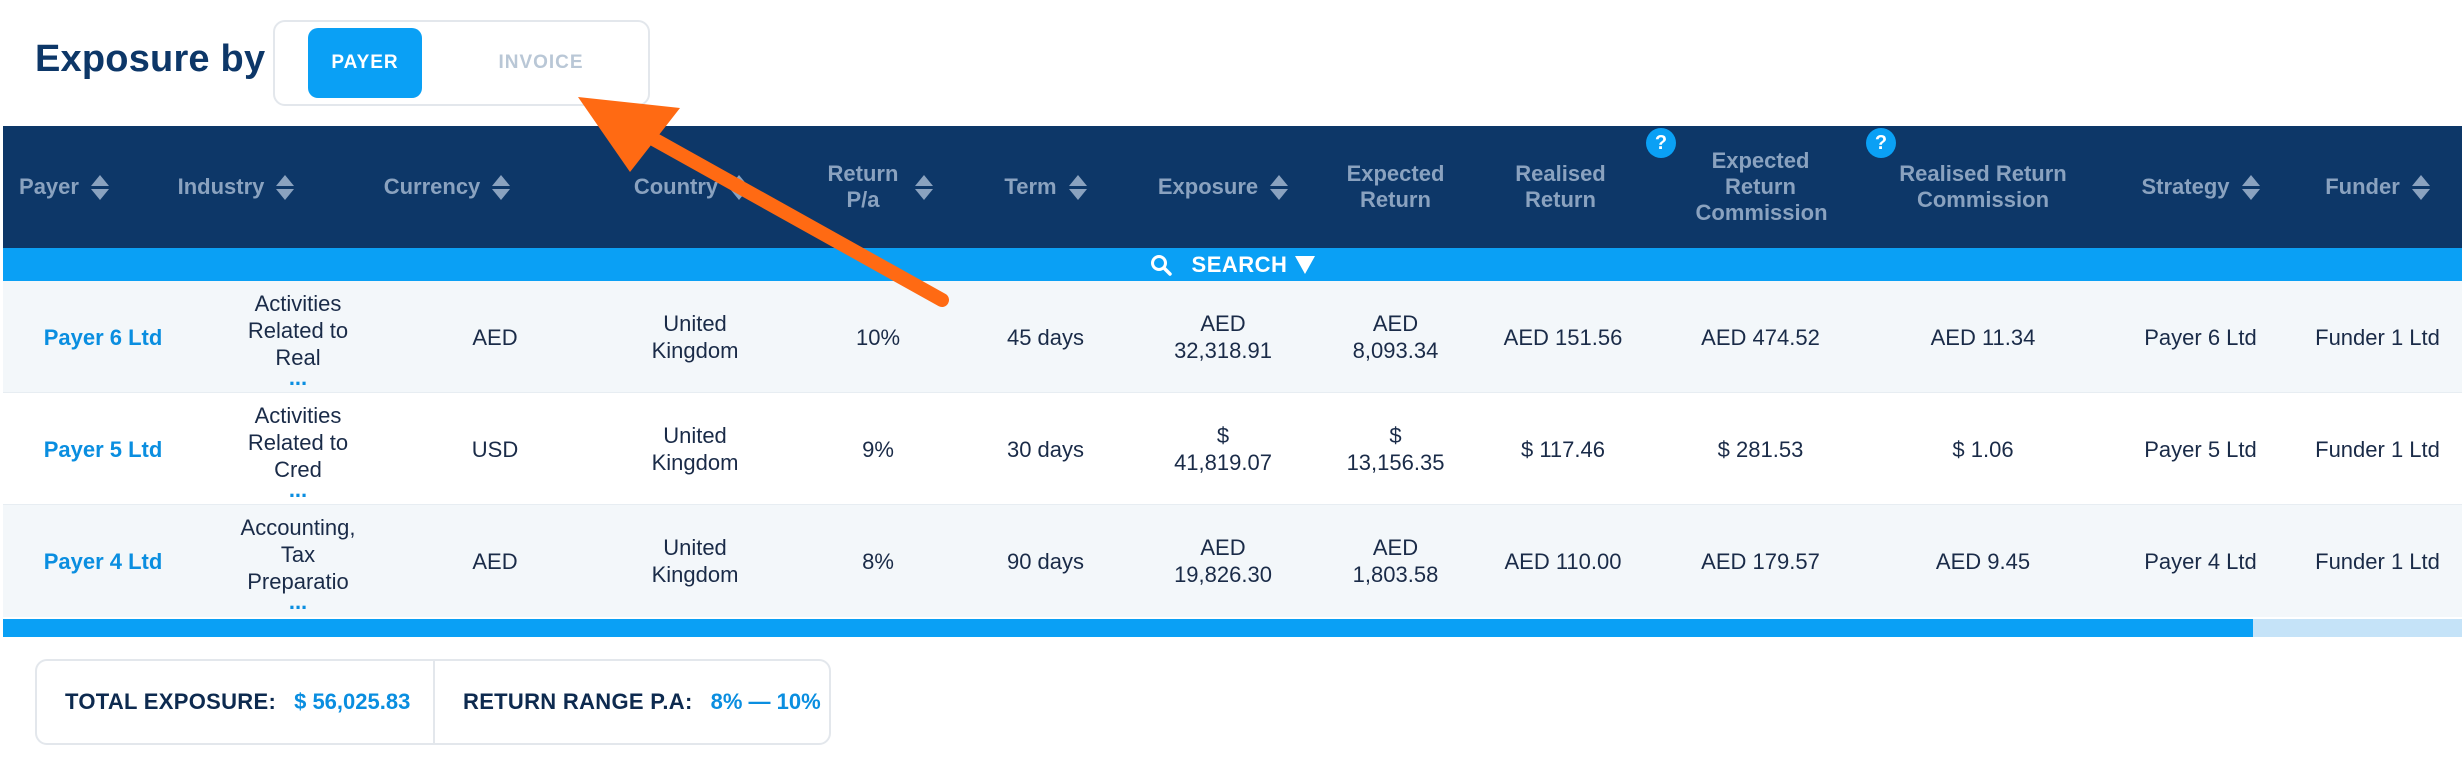 The height and width of the screenshot is (764, 2462). What do you see at coordinates (878, 449) in the screenshot?
I see `cell-return-pa: 9%` at bounding box center [878, 449].